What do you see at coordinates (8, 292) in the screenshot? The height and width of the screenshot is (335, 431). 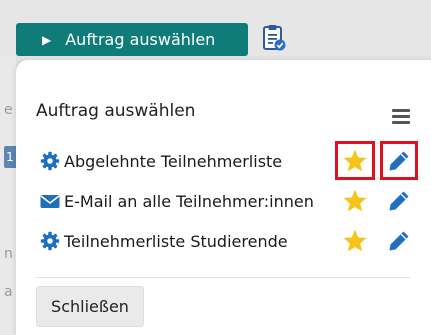 I see `background-text: a` at bounding box center [8, 292].